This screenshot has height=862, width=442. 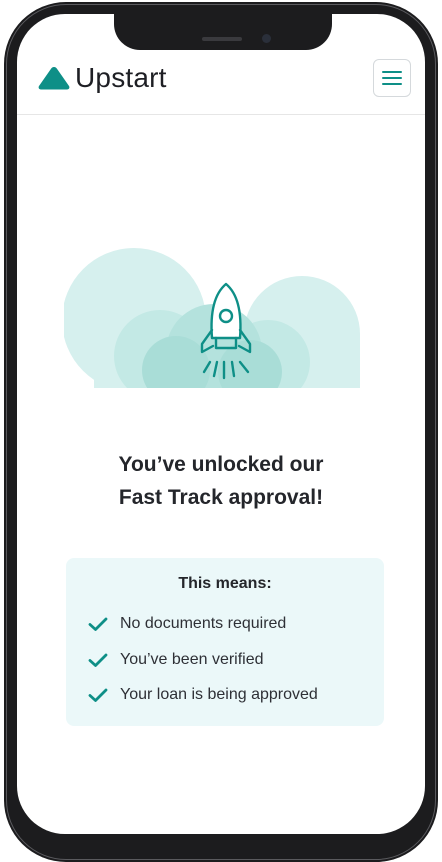 I want to click on benefit-label: No documents required, so click(x=203, y=623).